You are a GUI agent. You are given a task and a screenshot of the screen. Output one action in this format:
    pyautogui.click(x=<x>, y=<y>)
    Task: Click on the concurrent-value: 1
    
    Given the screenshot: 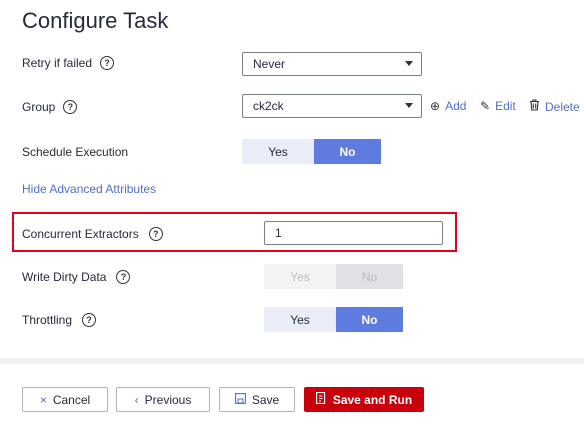 What is the action you would take?
    pyautogui.click(x=278, y=233)
    